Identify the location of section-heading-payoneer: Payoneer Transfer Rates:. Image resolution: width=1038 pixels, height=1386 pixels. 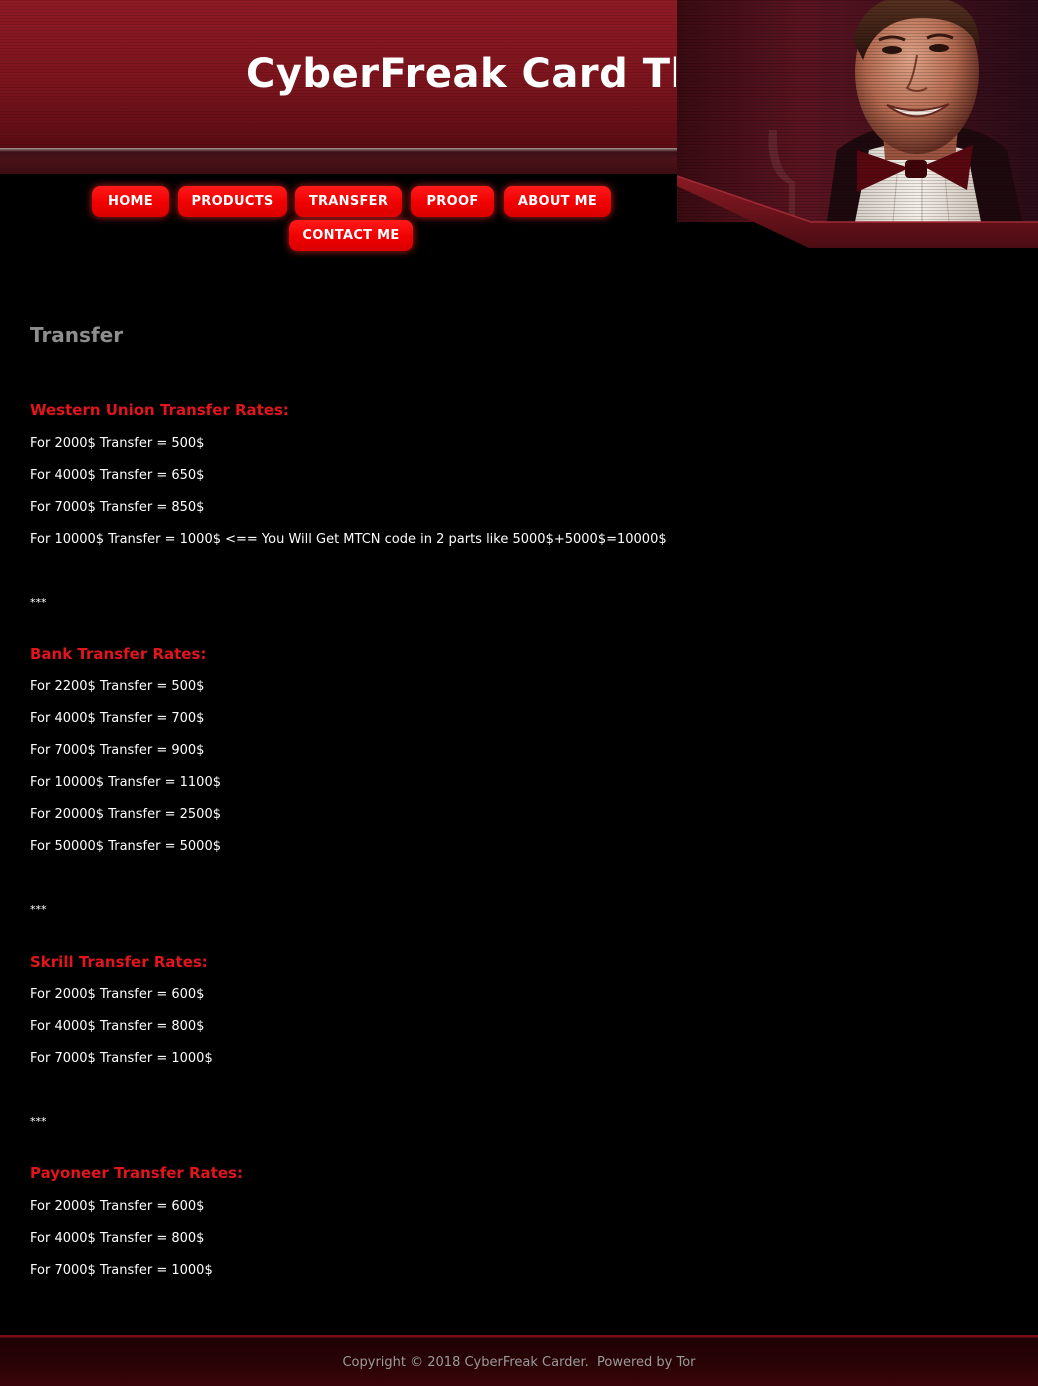
(136, 1173).